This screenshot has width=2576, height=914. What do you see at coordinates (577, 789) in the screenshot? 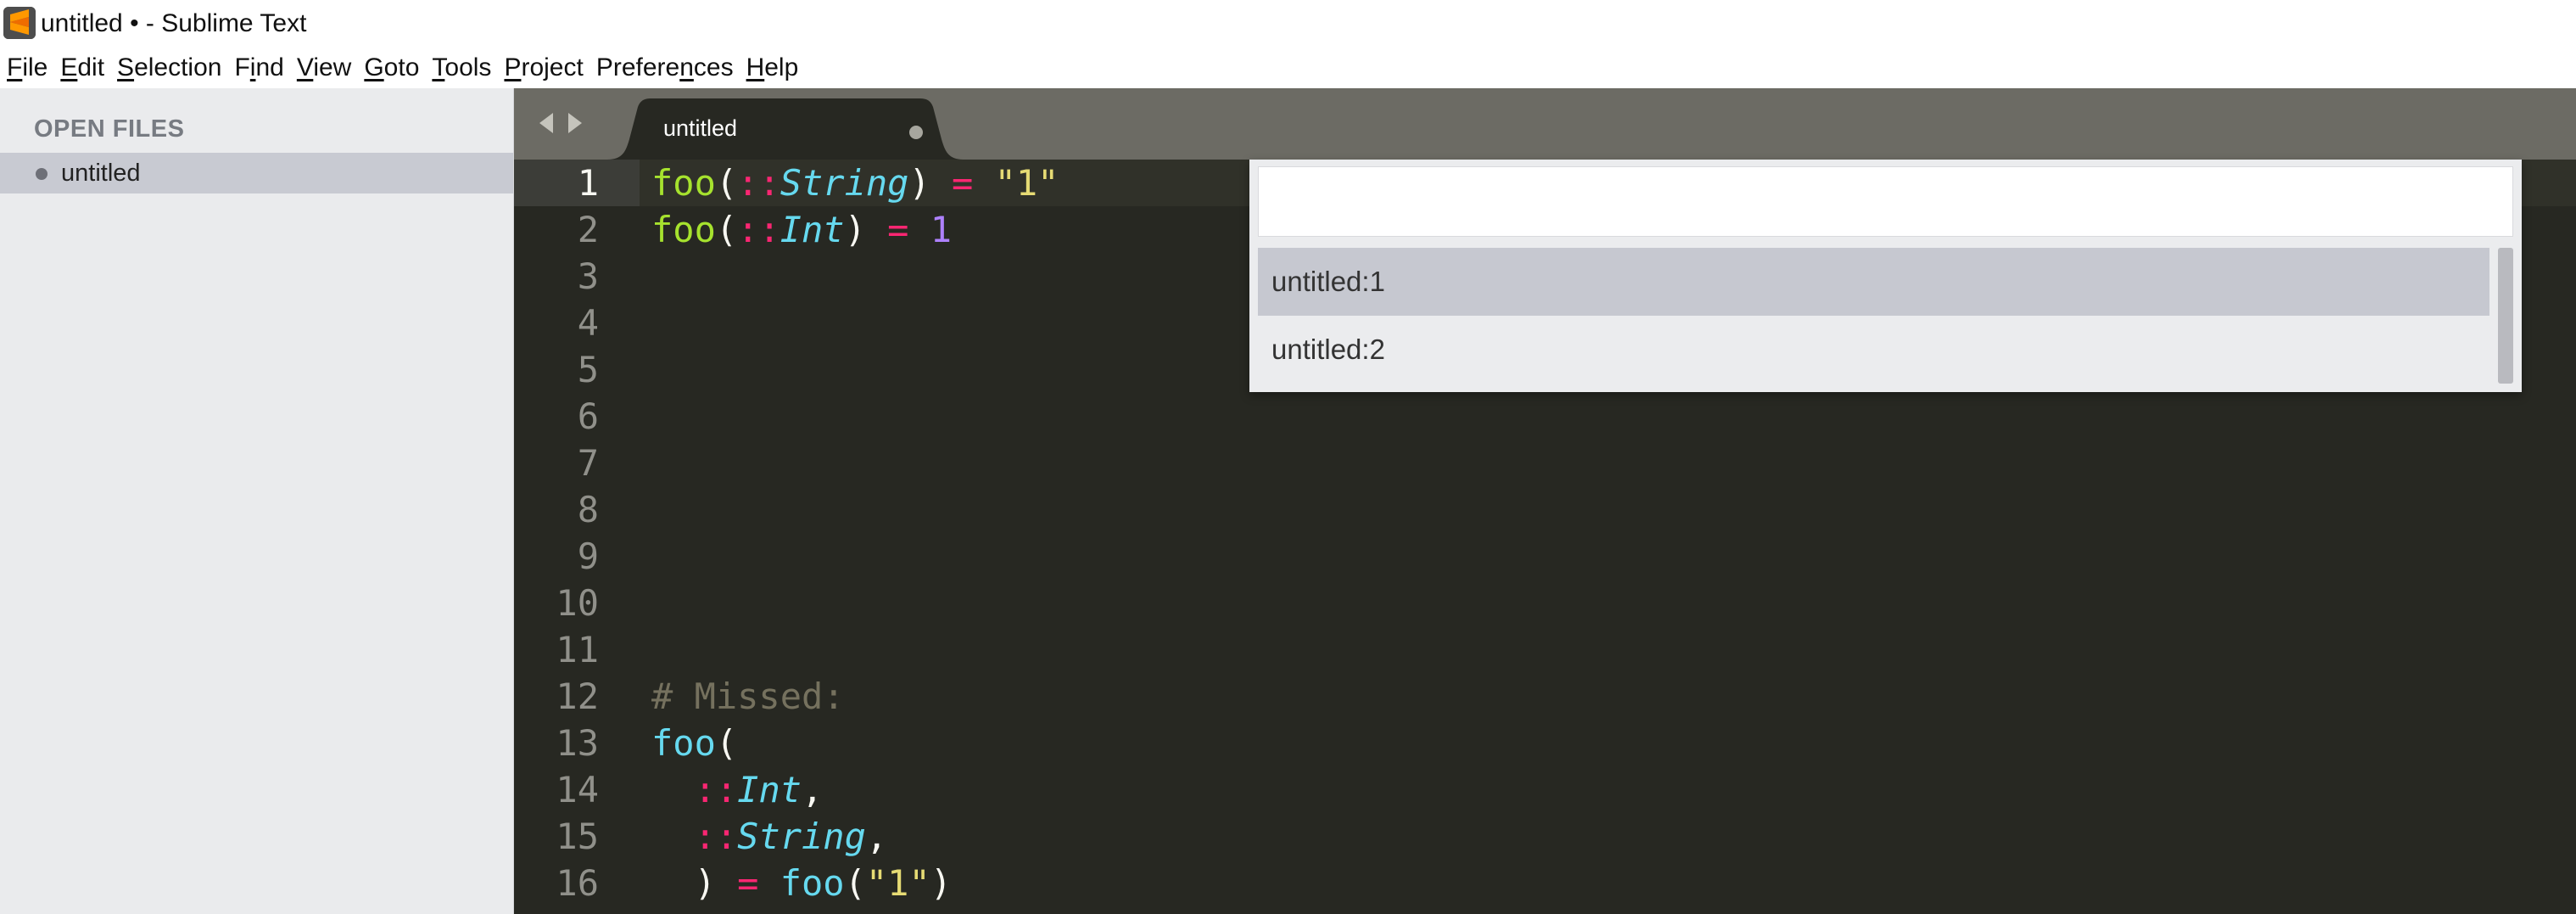
I see `line-number: 14` at bounding box center [577, 789].